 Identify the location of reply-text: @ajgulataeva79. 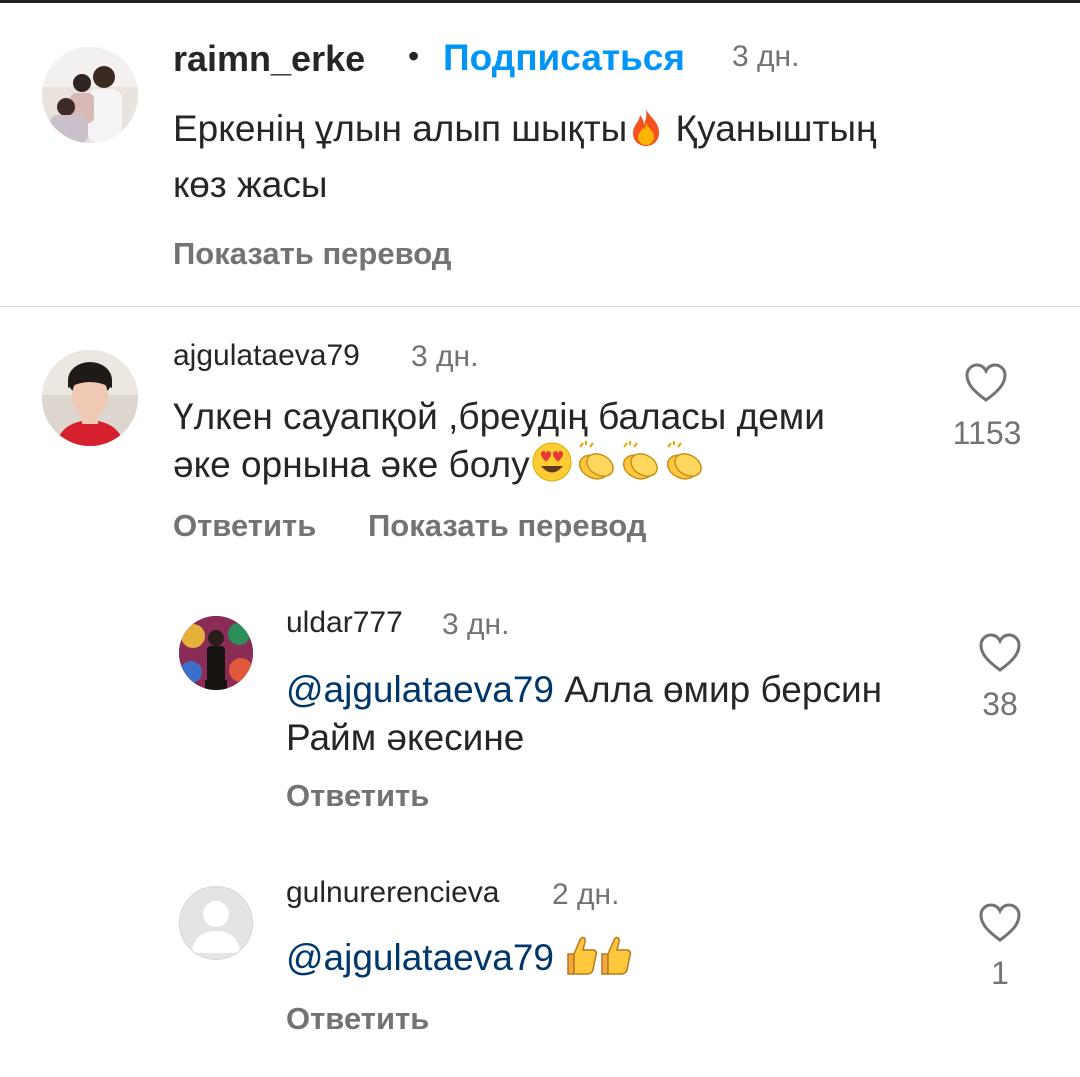
(621, 961).